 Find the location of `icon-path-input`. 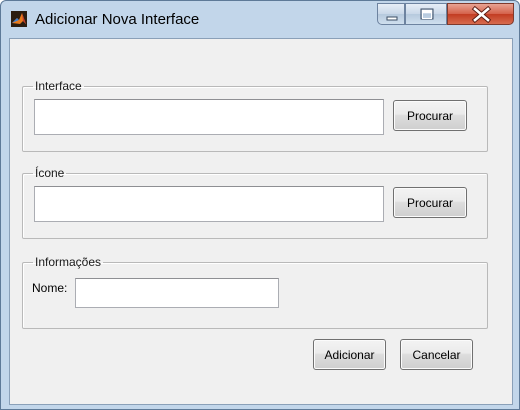

icon-path-input is located at coordinates (209, 204).